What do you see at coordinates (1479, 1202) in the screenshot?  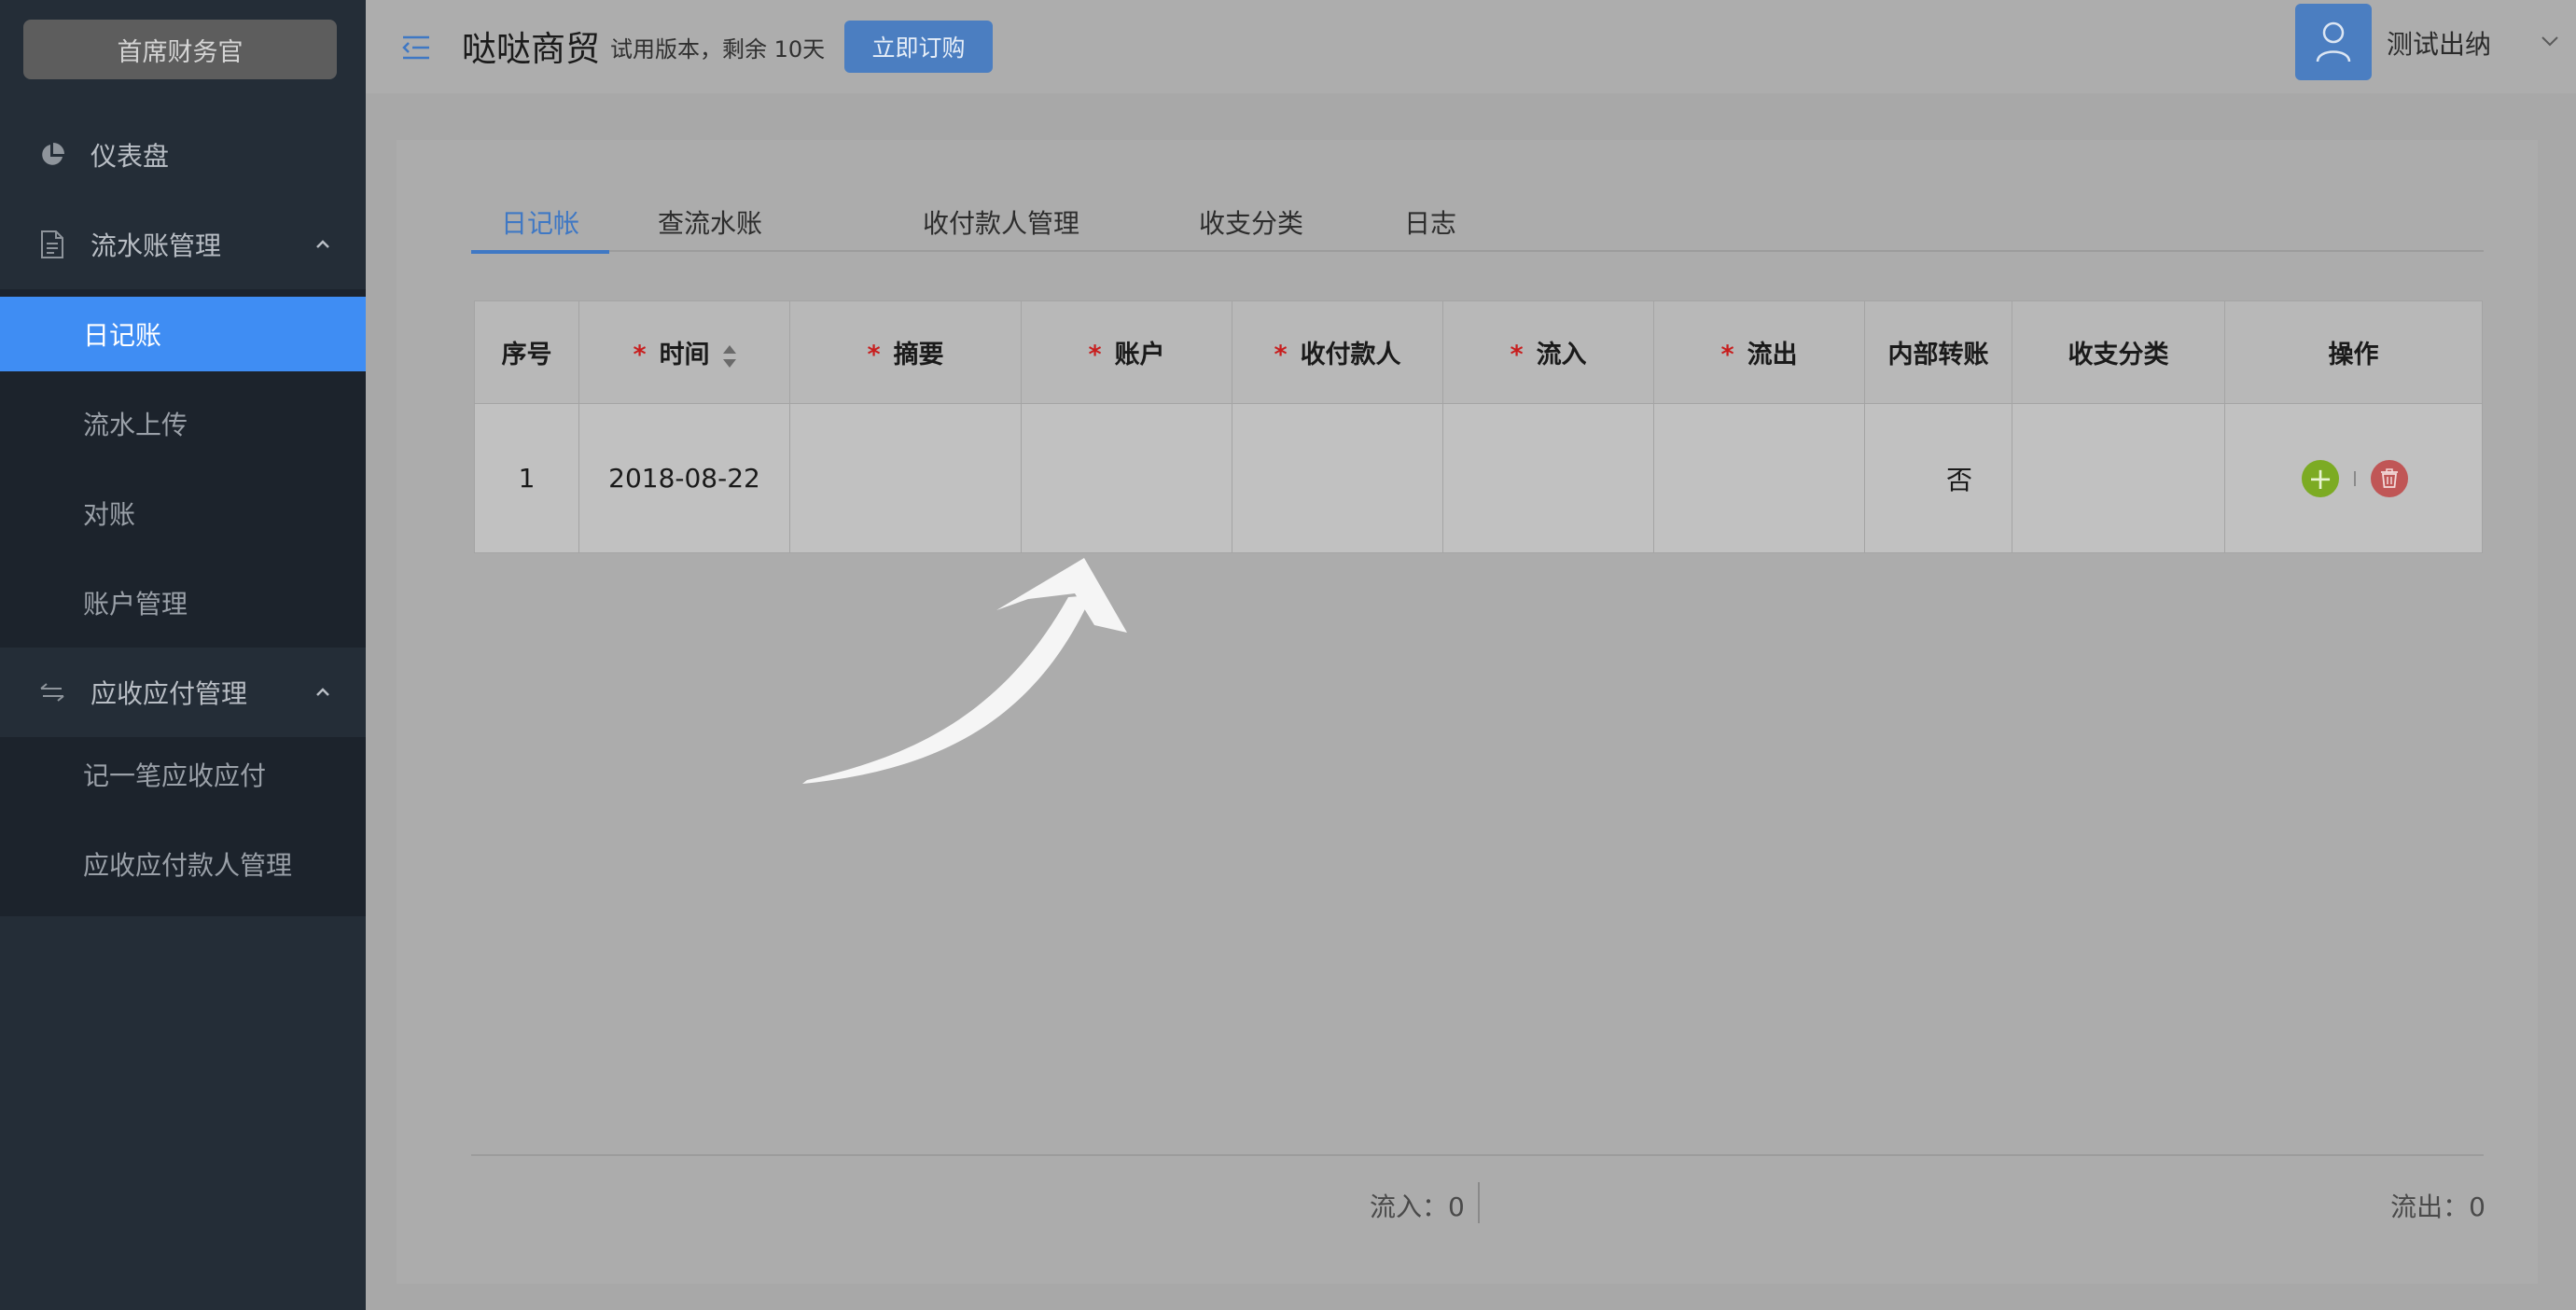 I see `footer-separator` at bounding box center [1479, 1202].